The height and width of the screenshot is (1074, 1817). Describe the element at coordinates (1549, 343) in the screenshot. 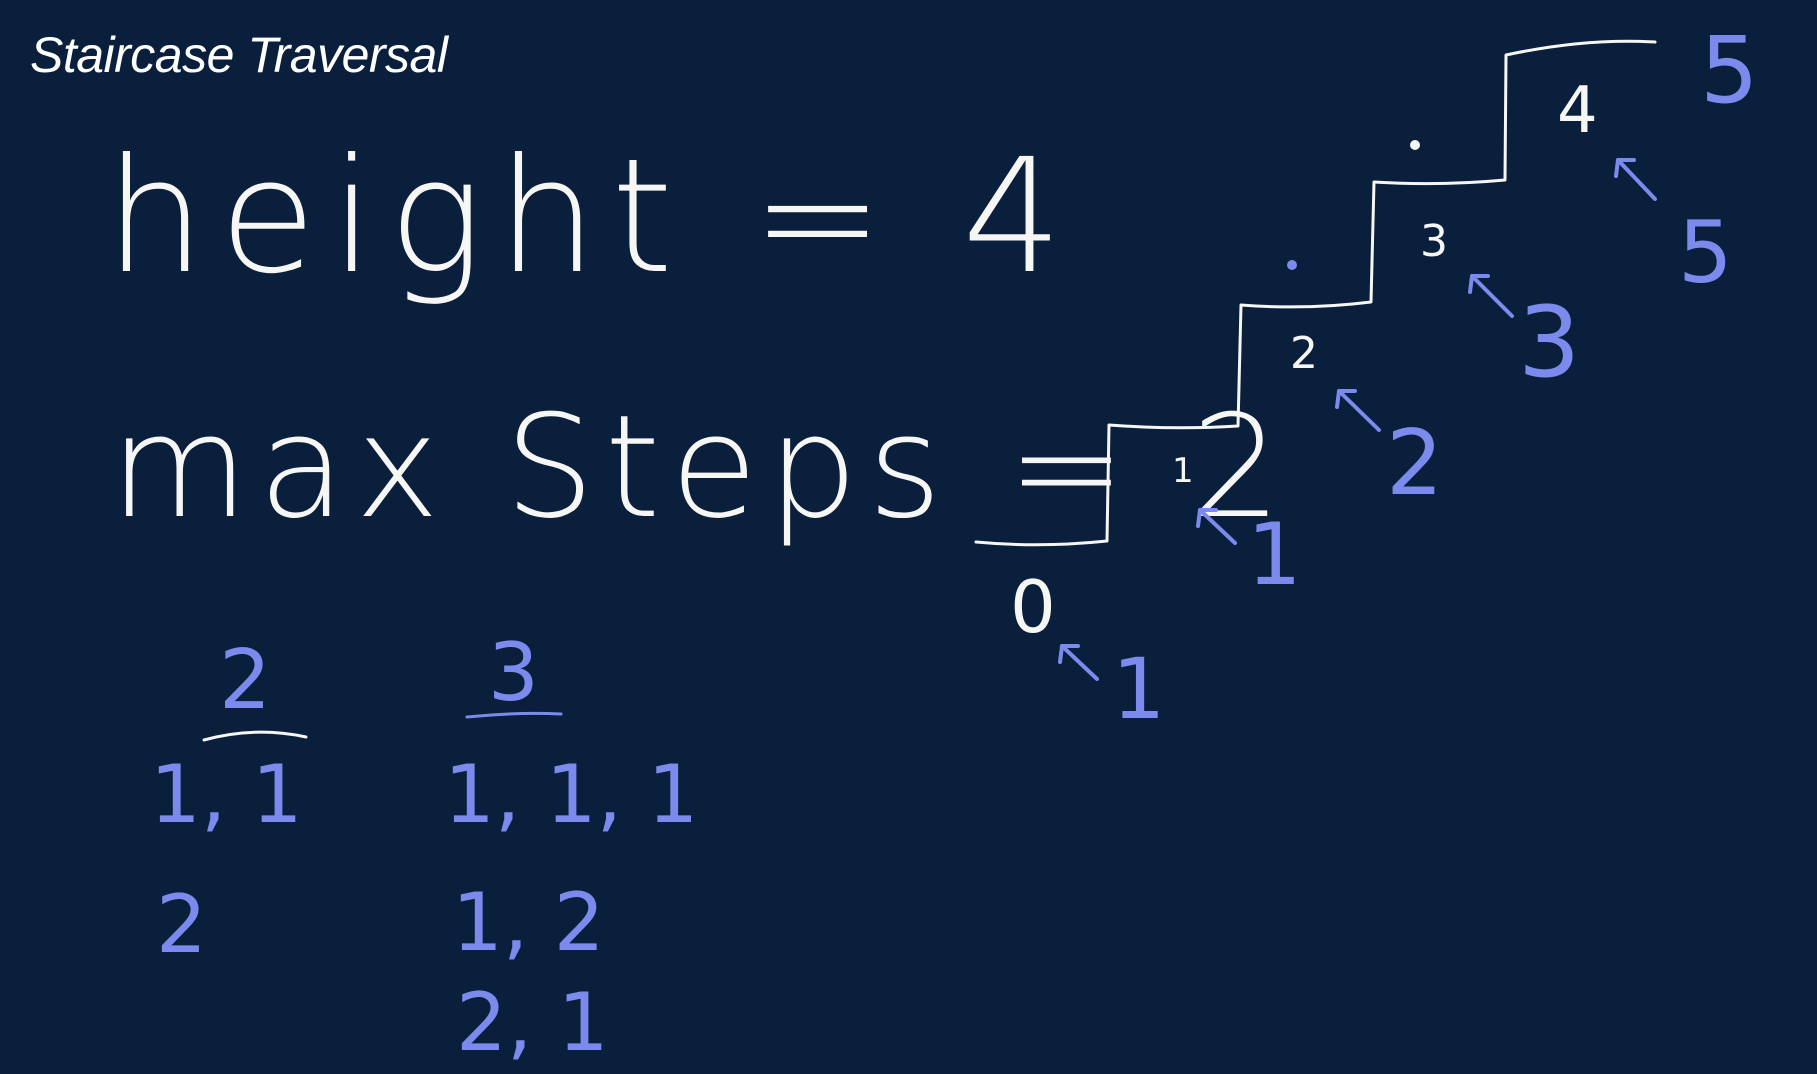

I see `ways-label-3: 3` at that location.